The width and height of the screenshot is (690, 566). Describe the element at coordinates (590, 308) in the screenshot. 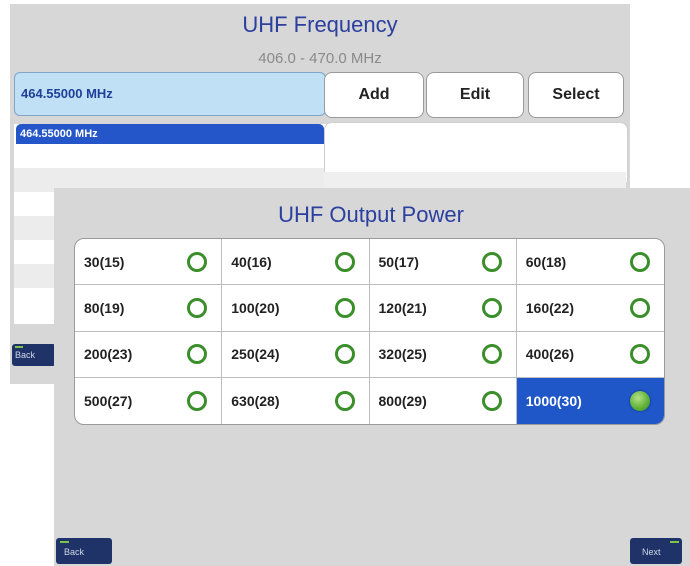

I see `power-option: 160(22)` at that location.